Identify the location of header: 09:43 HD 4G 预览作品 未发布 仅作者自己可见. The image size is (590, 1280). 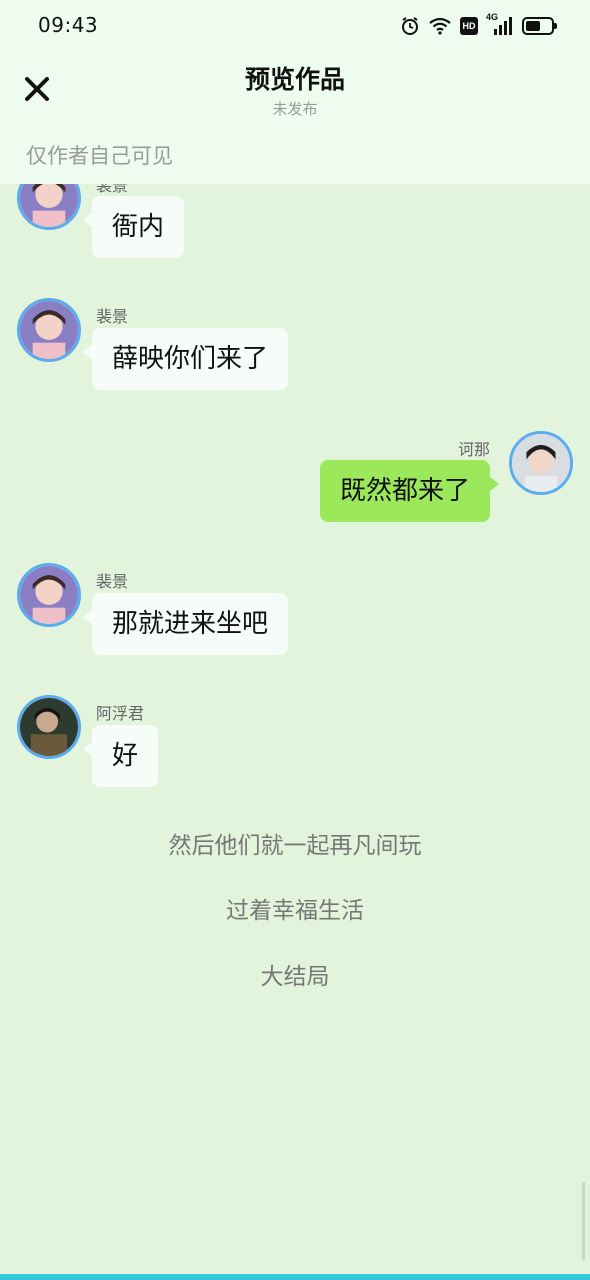
(295, 92).